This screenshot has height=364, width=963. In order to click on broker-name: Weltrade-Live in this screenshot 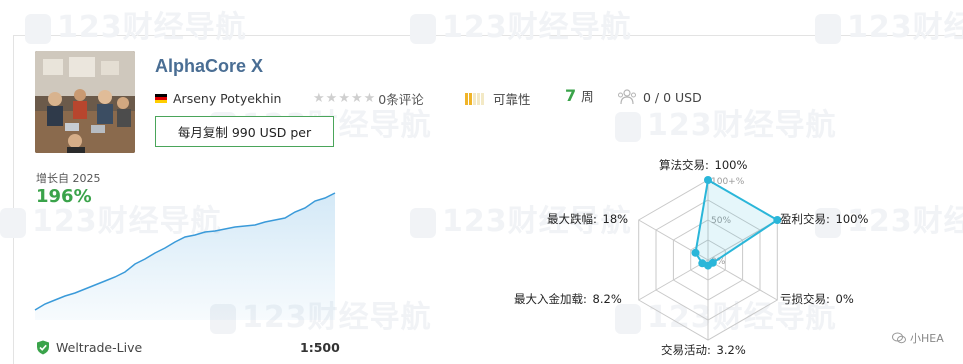, I will do `click(99, 347)`.